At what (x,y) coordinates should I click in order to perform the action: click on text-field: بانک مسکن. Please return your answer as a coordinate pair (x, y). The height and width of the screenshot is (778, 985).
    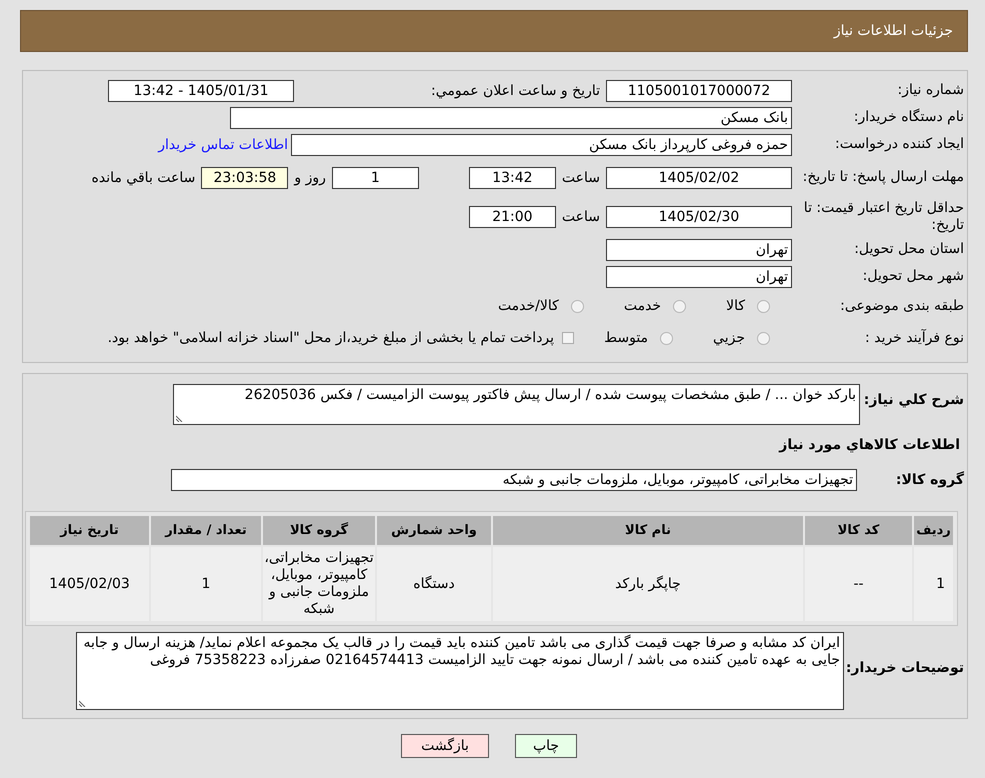
    Looking at the image, I should click on (511, 117).